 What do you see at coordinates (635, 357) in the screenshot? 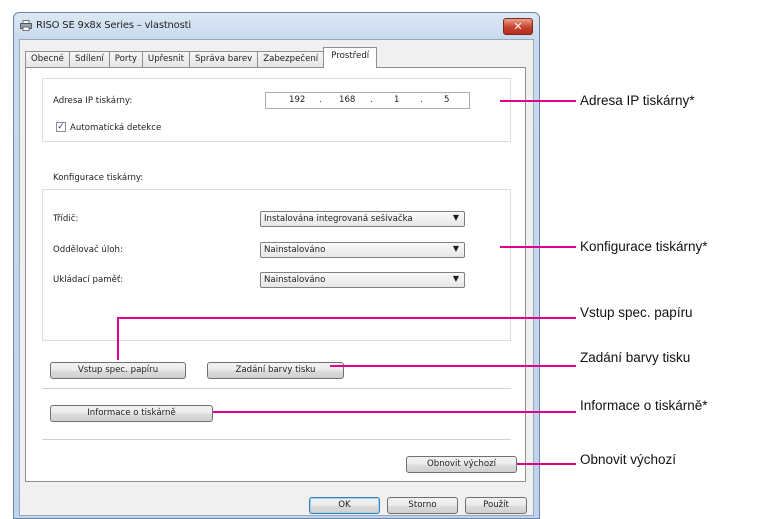
I see `callout-color: Zadání barvy tisku` at bounding box center [635, 357].